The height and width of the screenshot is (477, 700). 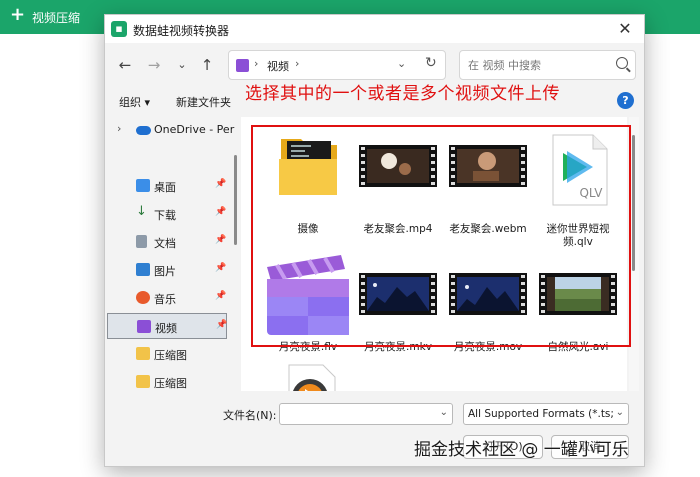 What do you see at coordinates (488, 347) in the screenshot?
I see `file-name: 月亮夜景.mov` at bounding box center [488, 347].